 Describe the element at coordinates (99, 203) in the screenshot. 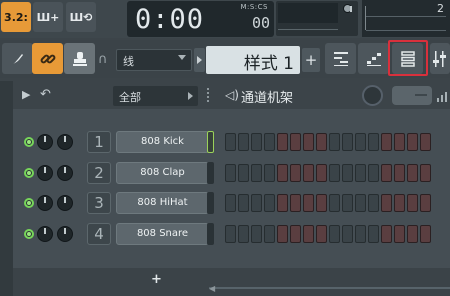

I see `channel-mixer-track: 3` at that location.